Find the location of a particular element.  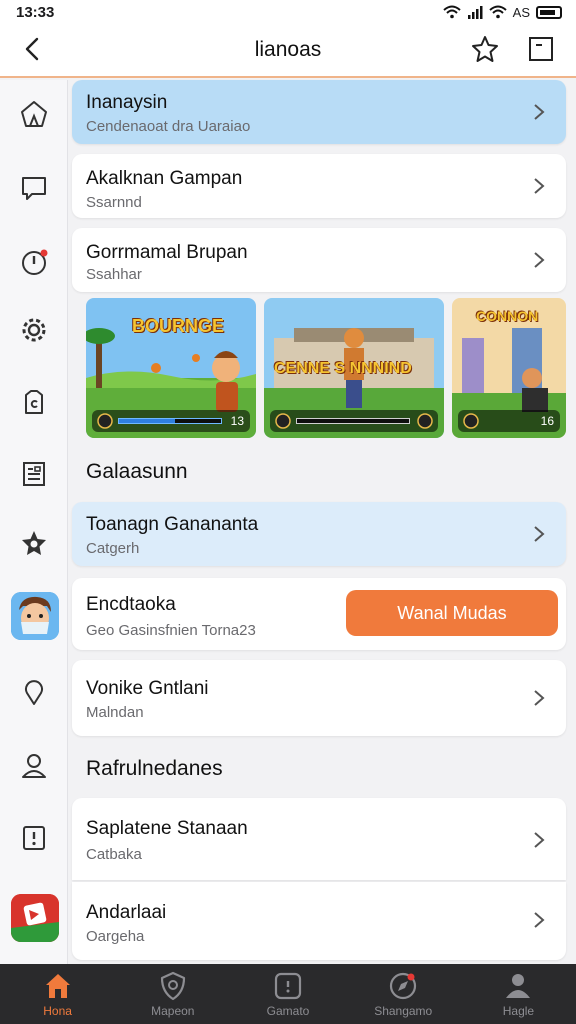

game-card-title: BOURNGE is located at coordinates (178, 326).